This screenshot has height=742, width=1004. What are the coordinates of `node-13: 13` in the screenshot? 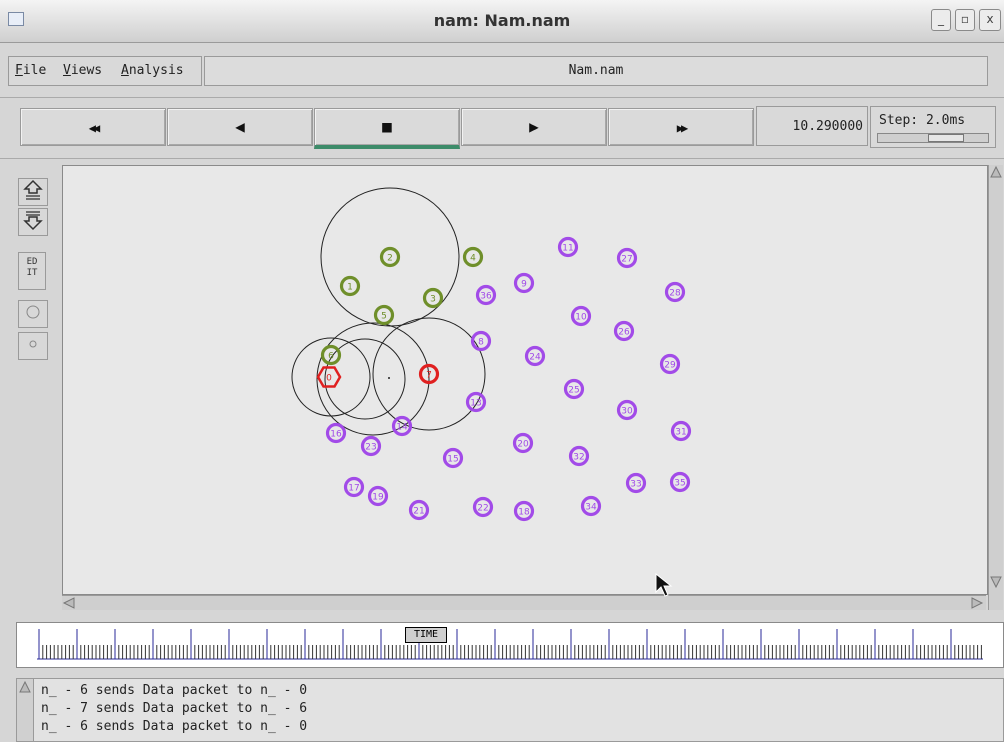 It's located at (476, 402).